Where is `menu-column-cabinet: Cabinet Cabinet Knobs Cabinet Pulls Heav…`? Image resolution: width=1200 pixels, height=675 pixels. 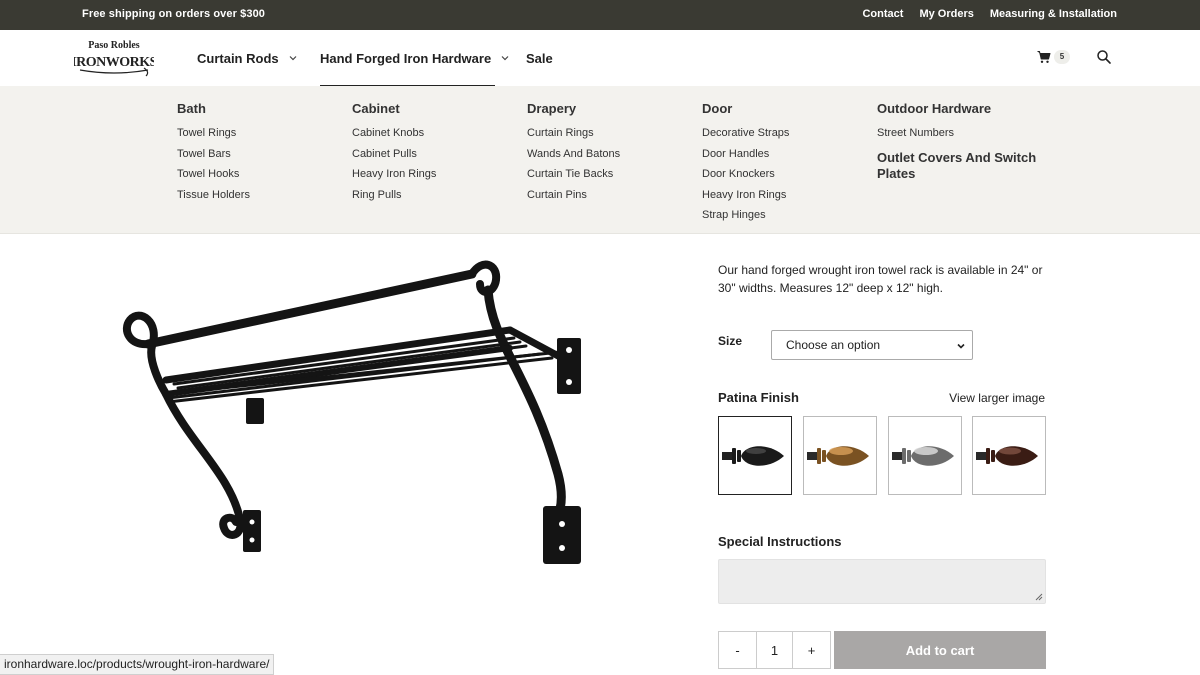
menu-column-cabinet: Cabinet Cabinet Knobs Cabinet Pulls Heav… is located at coordinates (437, 153).